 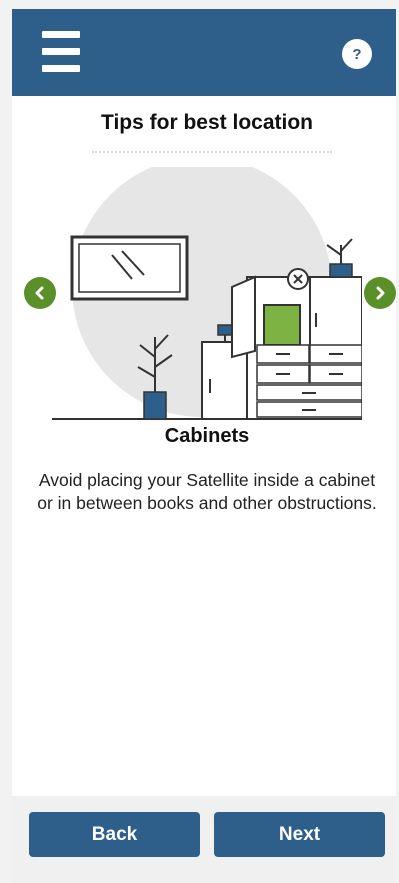 I want to click on hamburger-menu-icon, so click(x=61, y=52).